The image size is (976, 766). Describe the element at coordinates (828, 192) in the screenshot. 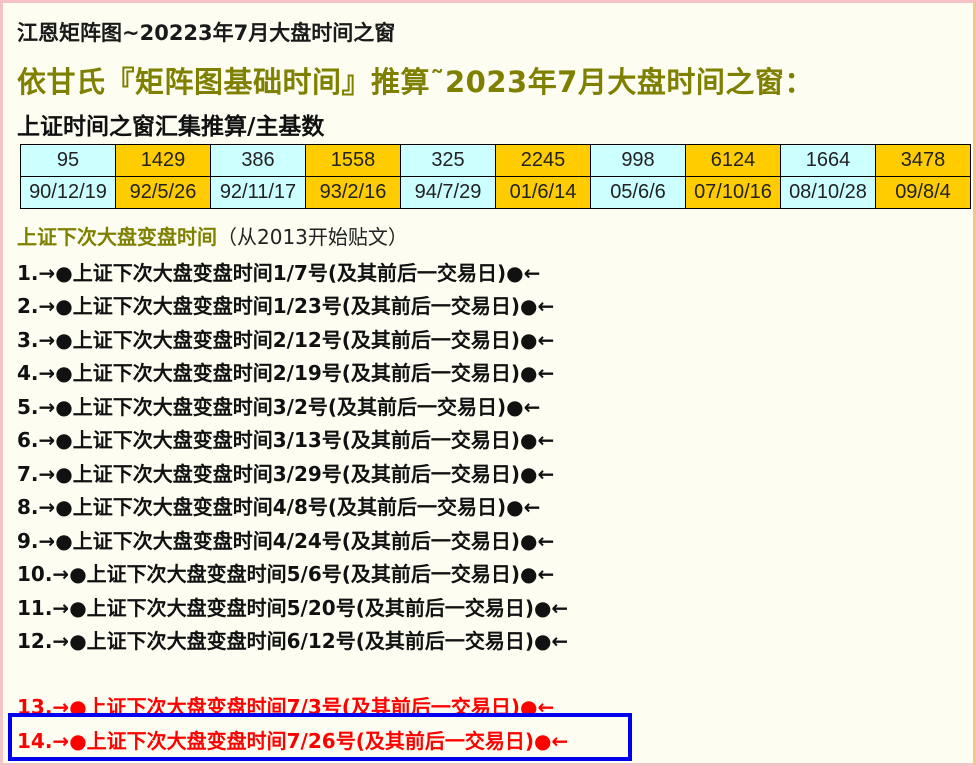

I see `table-cell: 08/10/28` at that location.